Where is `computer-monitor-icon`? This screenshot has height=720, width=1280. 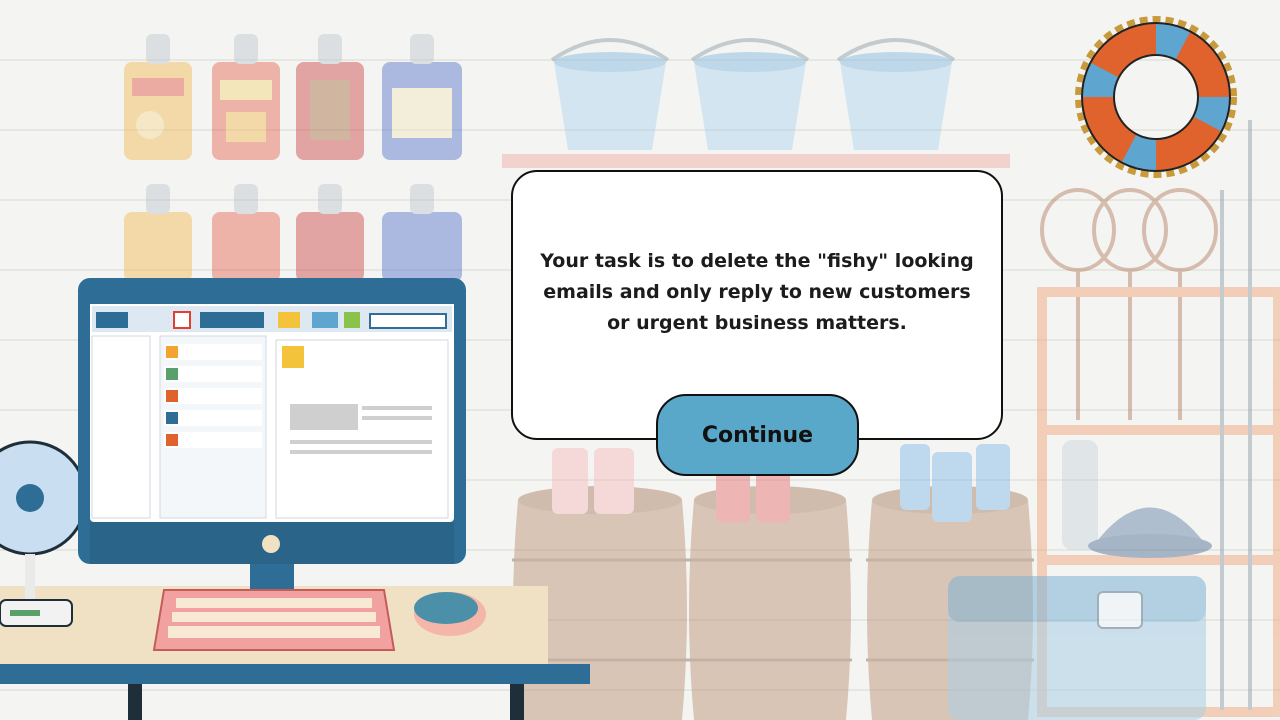
computer-monitor-icon is located at coordinates (272, 434).